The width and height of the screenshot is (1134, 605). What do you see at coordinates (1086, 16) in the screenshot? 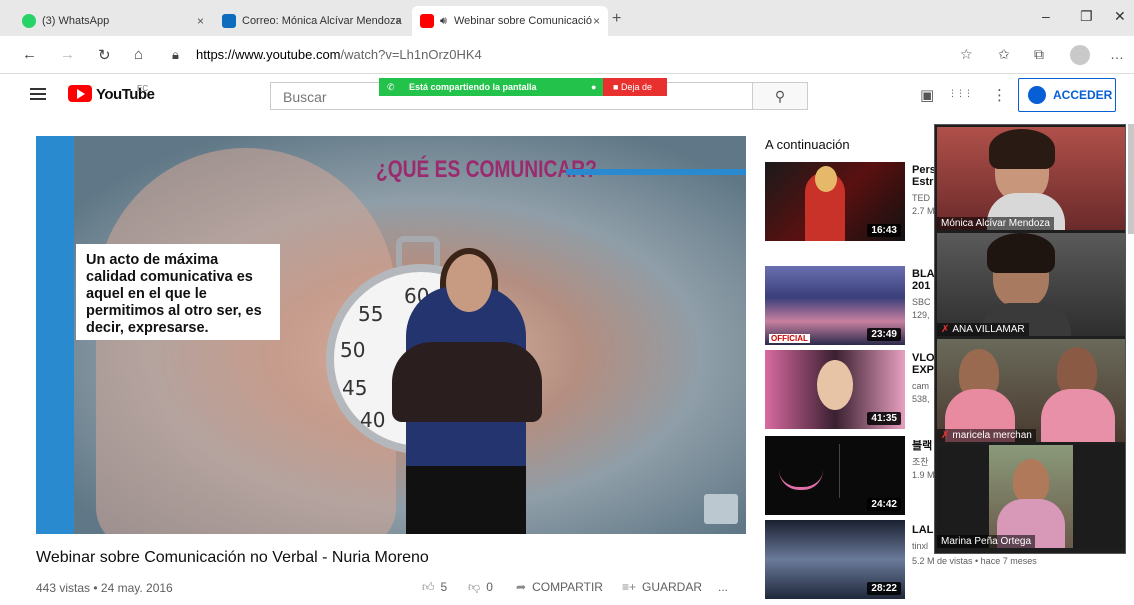
I see `maximize-button: ❐` at bounding box center [1086, 16].